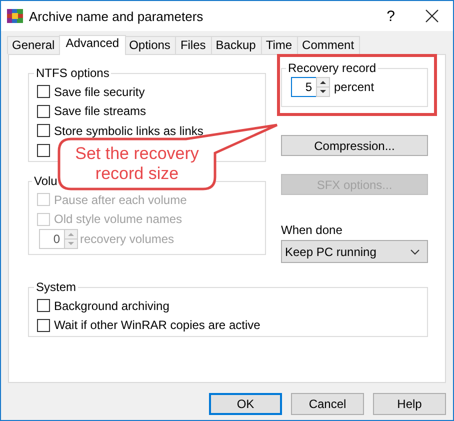 Image resolution: width=454 pixels, height=421 pixels. Describe the element at coordinates (354, 251) in the screenshot. I see `dropdown: Keep PC running` at that location.